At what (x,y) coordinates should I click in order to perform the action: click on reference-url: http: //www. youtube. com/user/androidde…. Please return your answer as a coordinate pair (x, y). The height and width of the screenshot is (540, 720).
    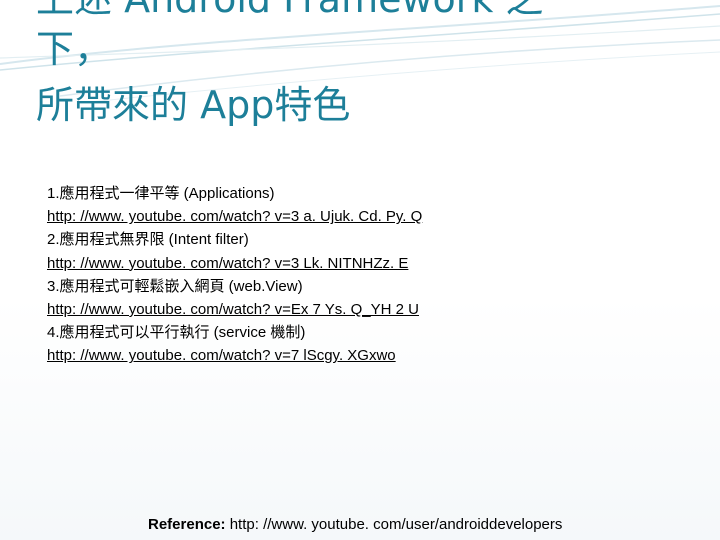
    Looking at the image, I should click on (396, 524).